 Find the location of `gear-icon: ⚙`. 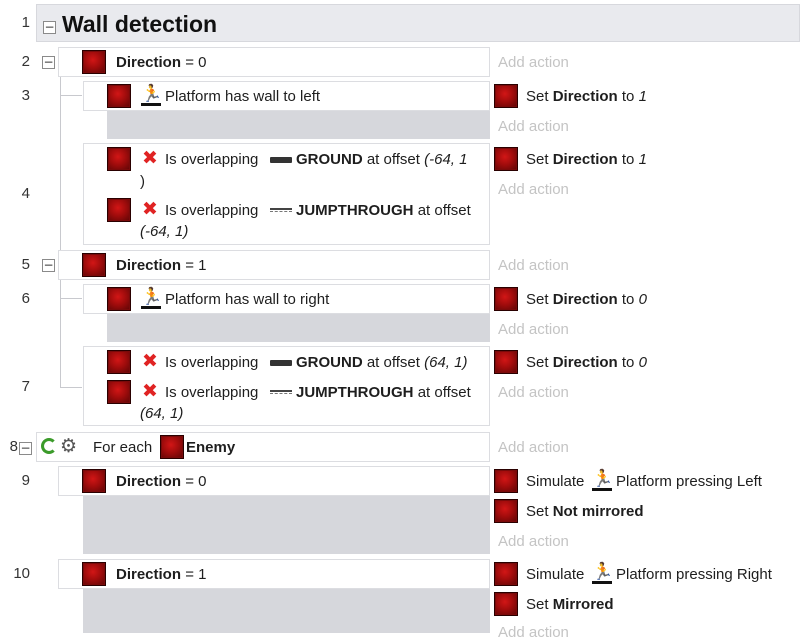

gear-icon: ⚙ is located at coordinates (69, 446).